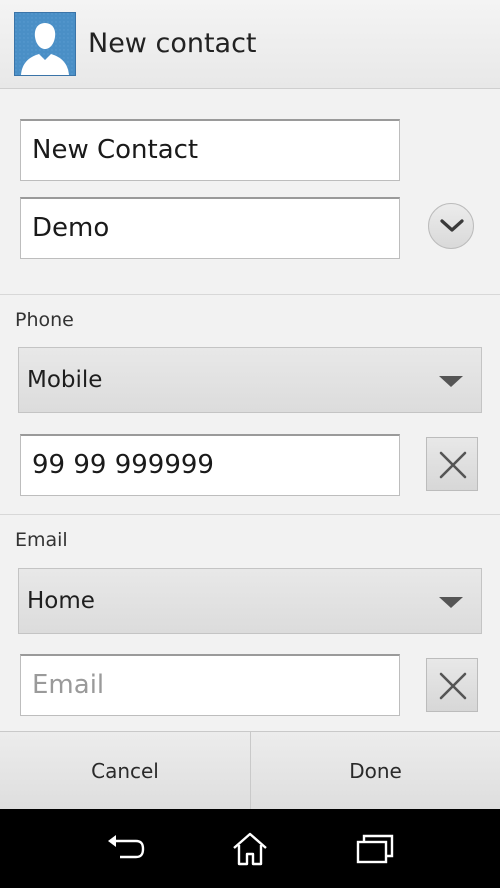 This screenshot has height=888, width=500. Describe the element at coordinates (250, 601) in the screenshot. I see `email-type-dropdown: Home` at that location.